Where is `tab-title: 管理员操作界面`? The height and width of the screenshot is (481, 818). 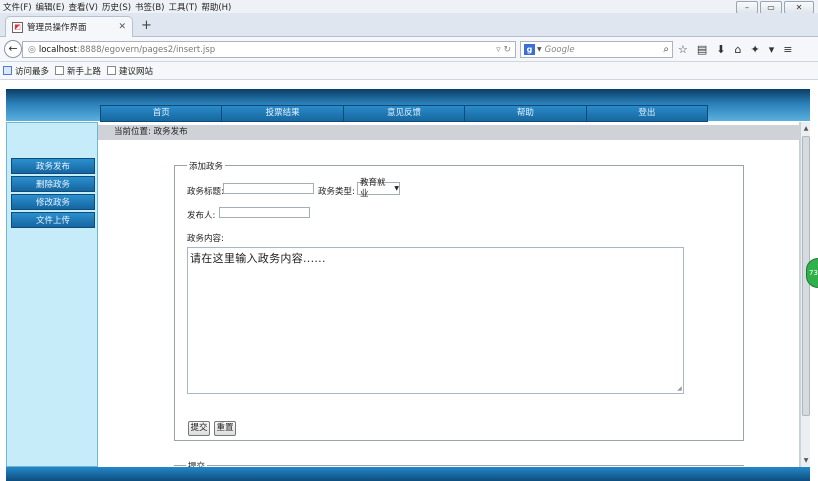 tab-title: 管理员操作界面 is located at coordinates (57, 28).